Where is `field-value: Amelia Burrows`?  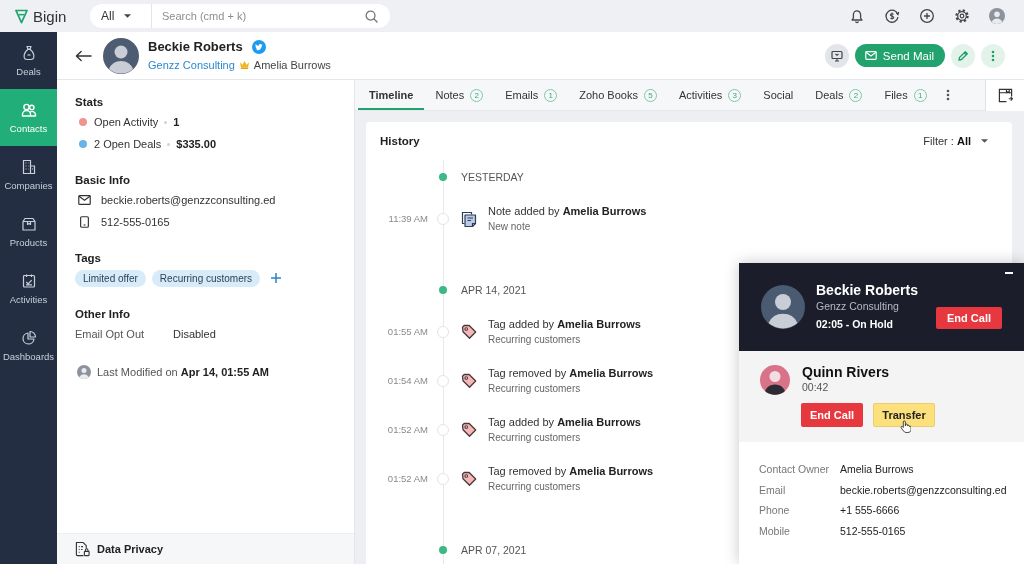
field-value: Amelia Burrows is located at coordinates (877, 469).